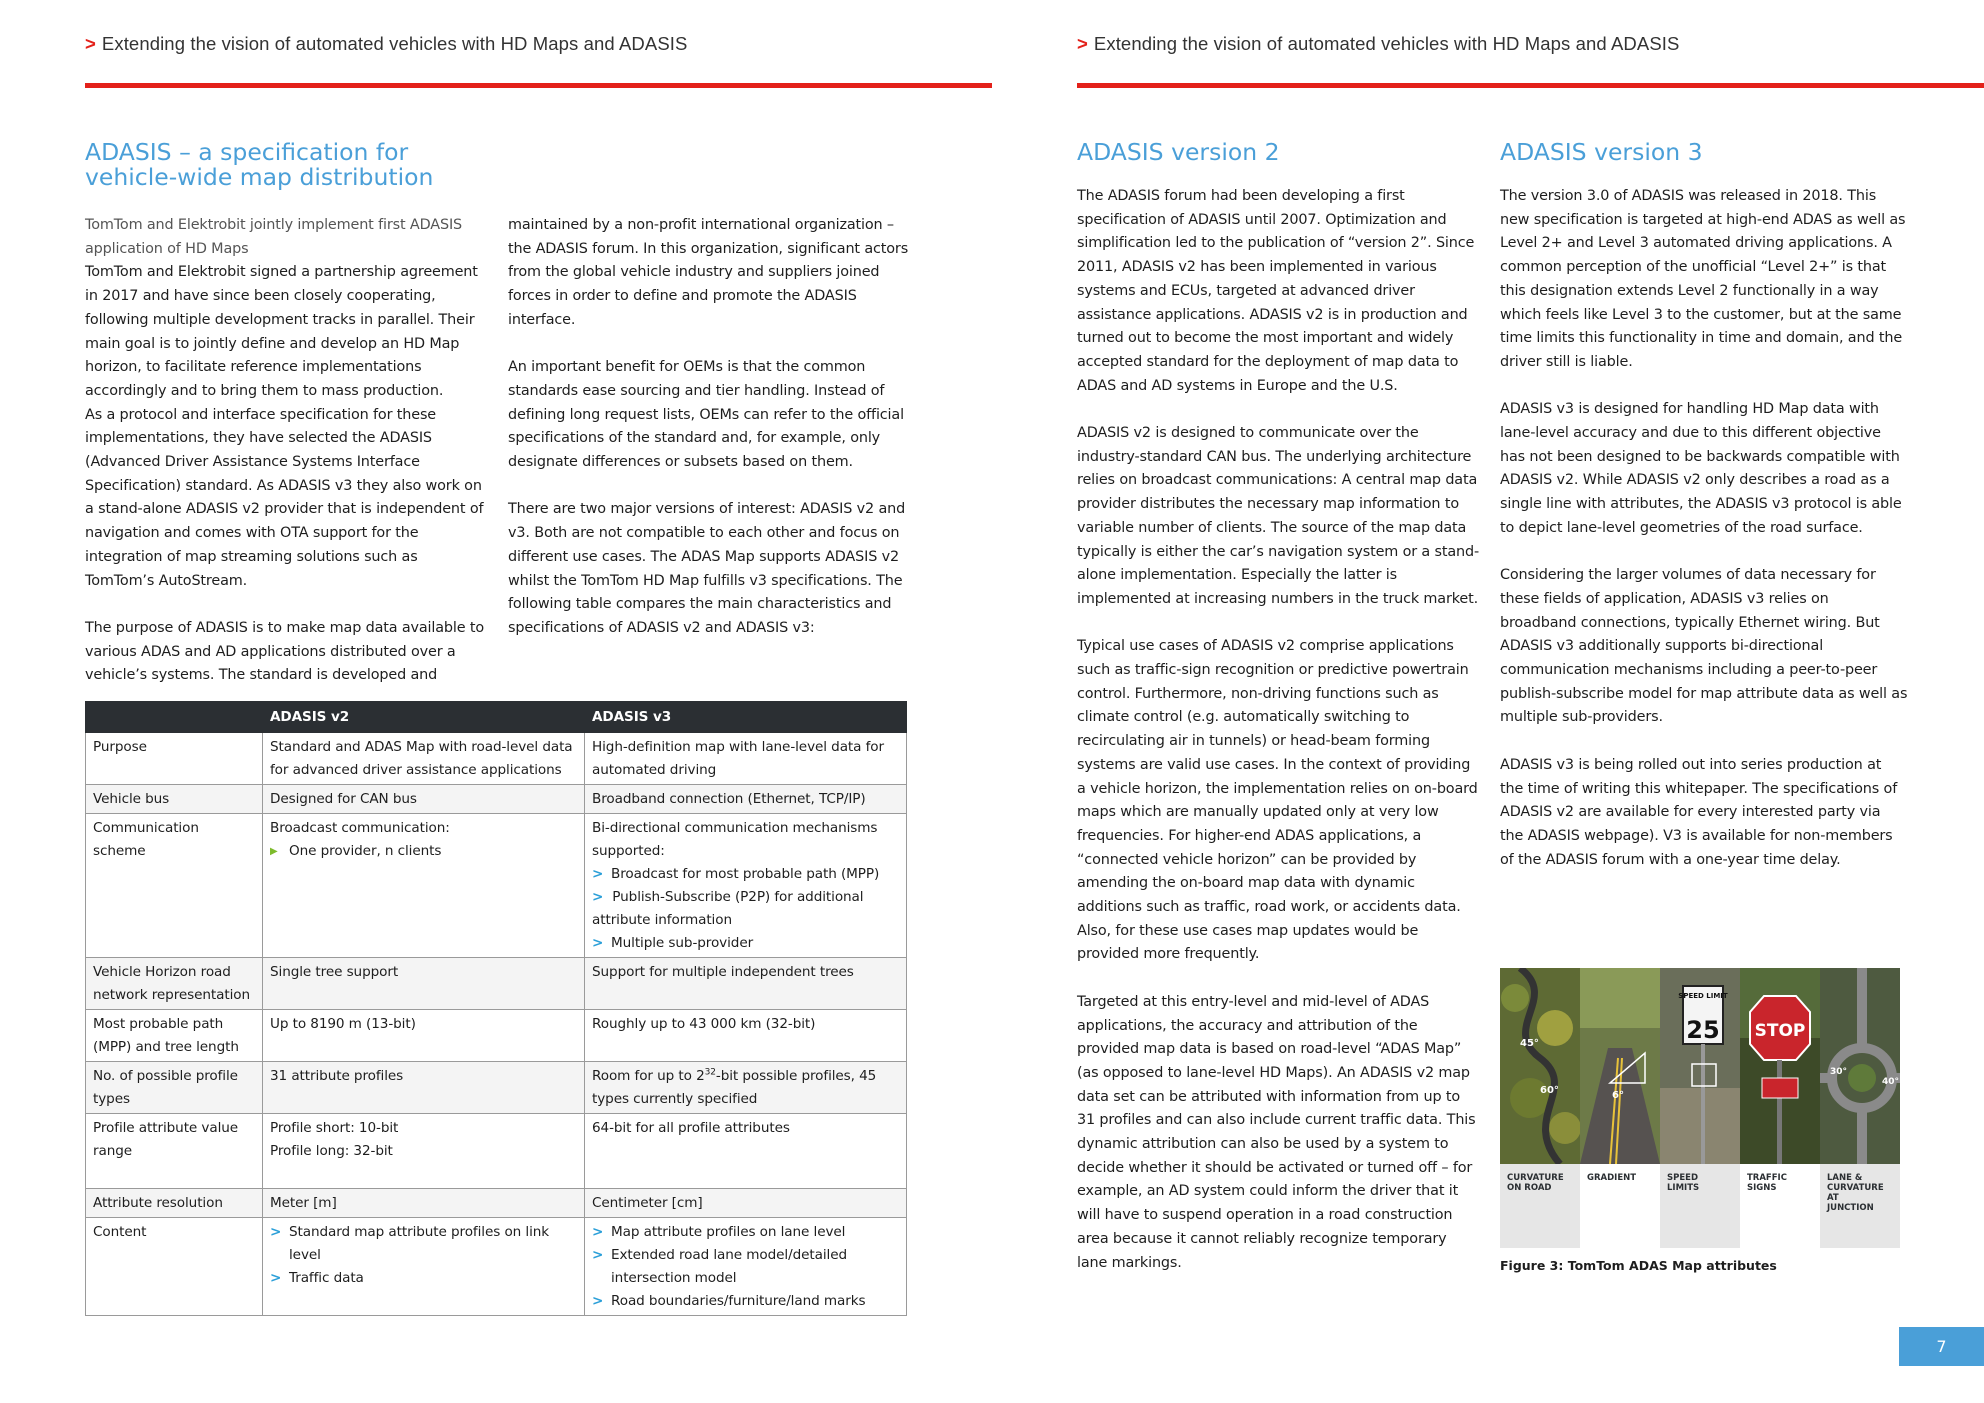 The width and height of the screenshot is (1984, 1403). I want to click on gradient-photo: 6°, so click(1620, 1066).